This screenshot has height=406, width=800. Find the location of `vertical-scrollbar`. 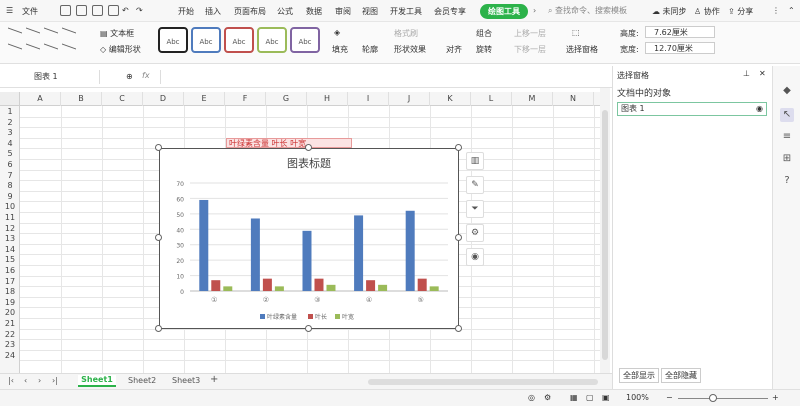

vertical-scrollbar is located at coordinates (605, 230).